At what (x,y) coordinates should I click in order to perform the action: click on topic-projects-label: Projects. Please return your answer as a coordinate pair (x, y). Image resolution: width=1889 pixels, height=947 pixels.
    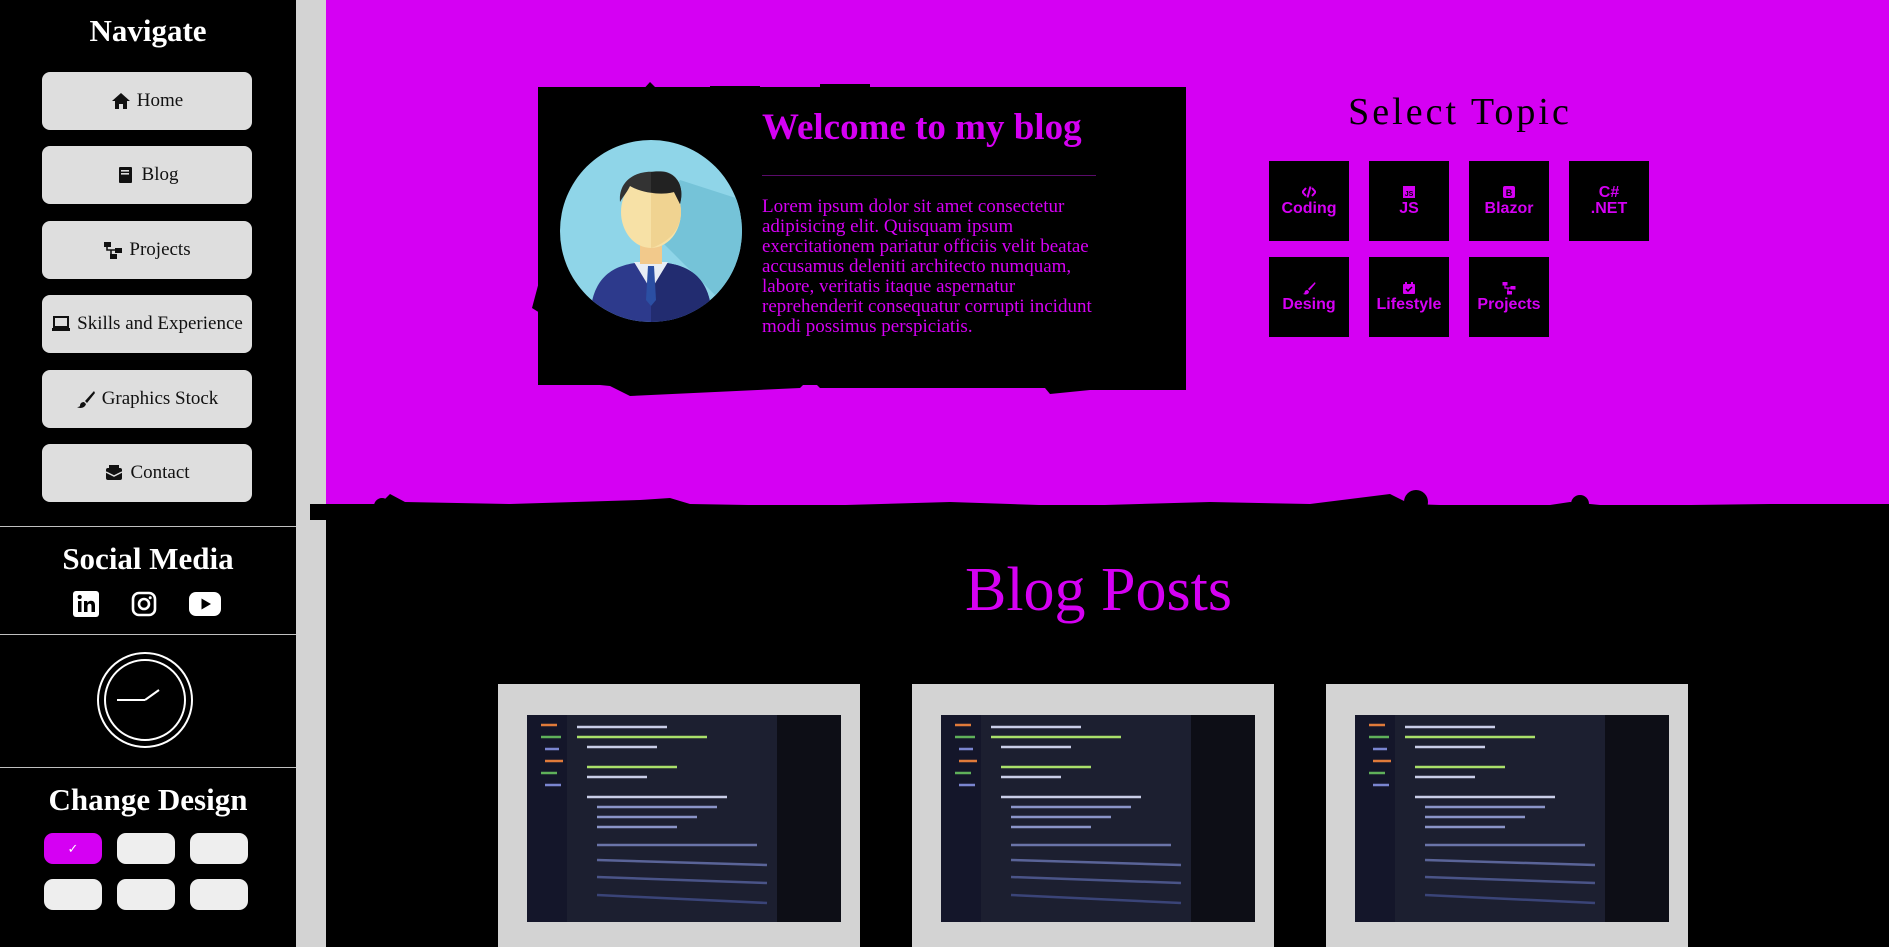
    Looking at the image, I should click on (1509, 304).